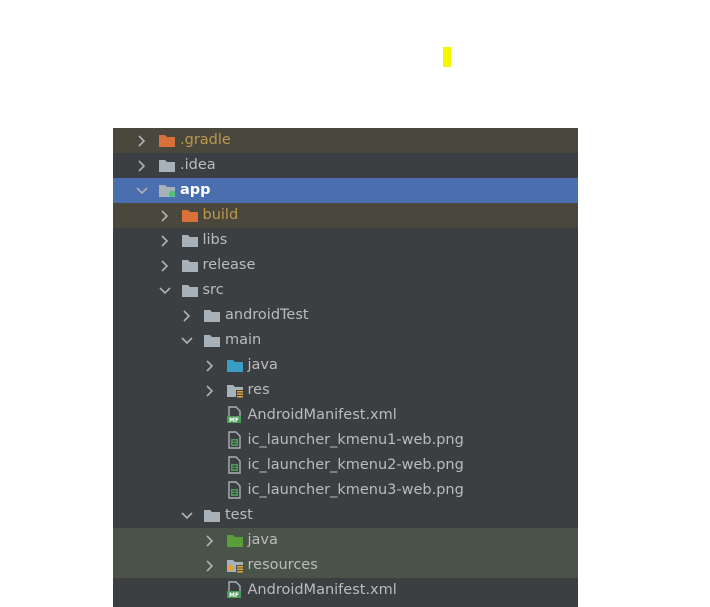 The image size is (710, 607). I want to click on tree-item-androidtest: androidTest, so click(345, 315).